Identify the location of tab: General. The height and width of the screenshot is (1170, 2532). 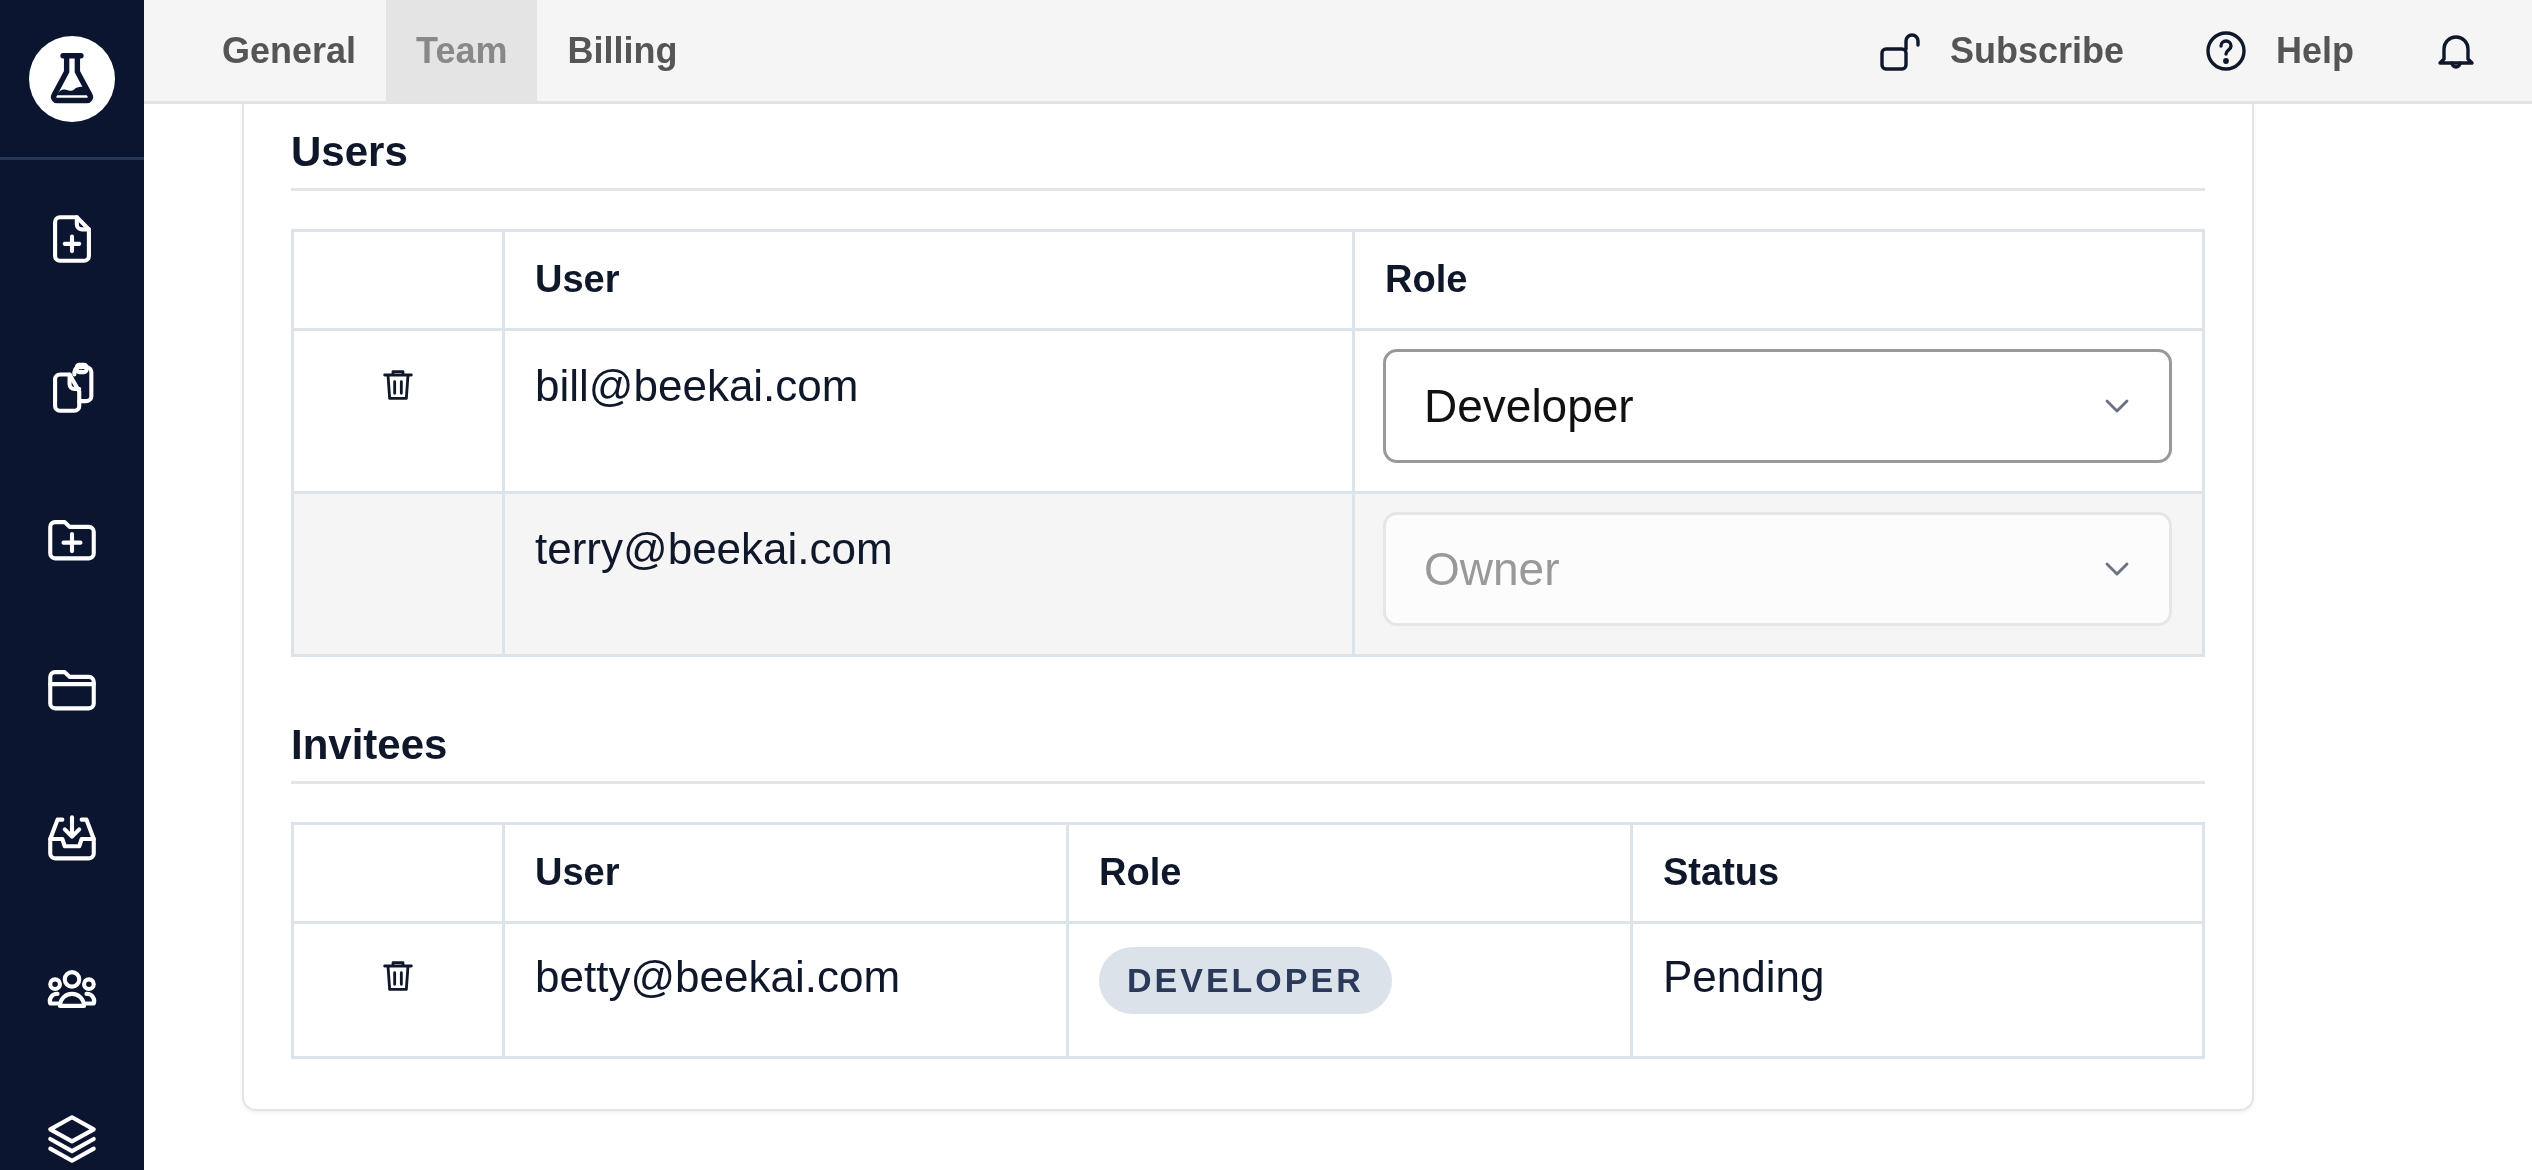
(289, 50).